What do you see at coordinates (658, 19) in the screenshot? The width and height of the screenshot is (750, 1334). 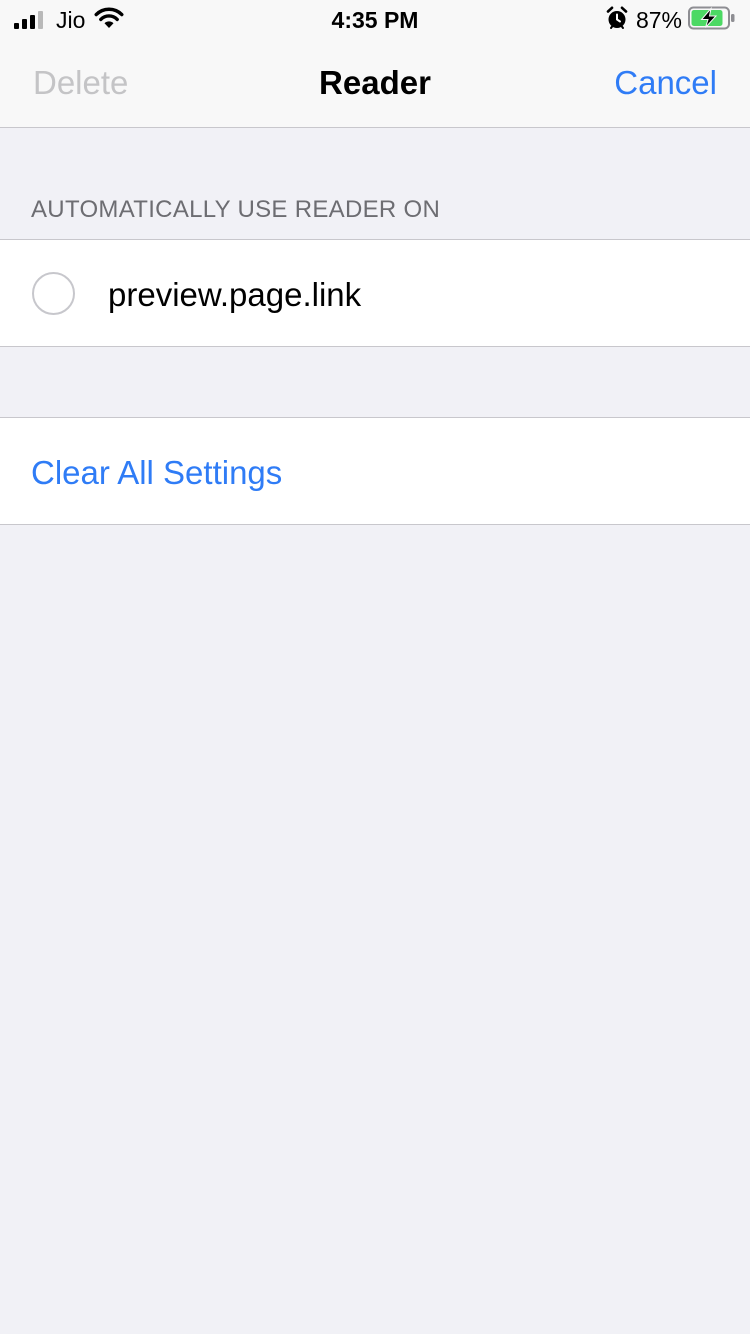 I see `battery-percent: 87%` at bounding box center [658, 19].